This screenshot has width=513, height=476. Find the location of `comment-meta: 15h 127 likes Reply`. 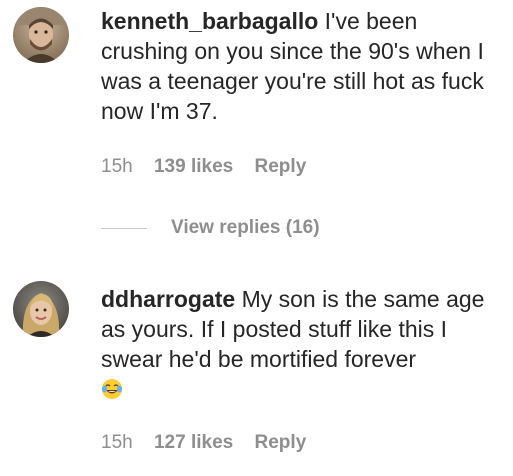

comment-meta: 15h 127 likes Reply is located at coordinates (203, 443).